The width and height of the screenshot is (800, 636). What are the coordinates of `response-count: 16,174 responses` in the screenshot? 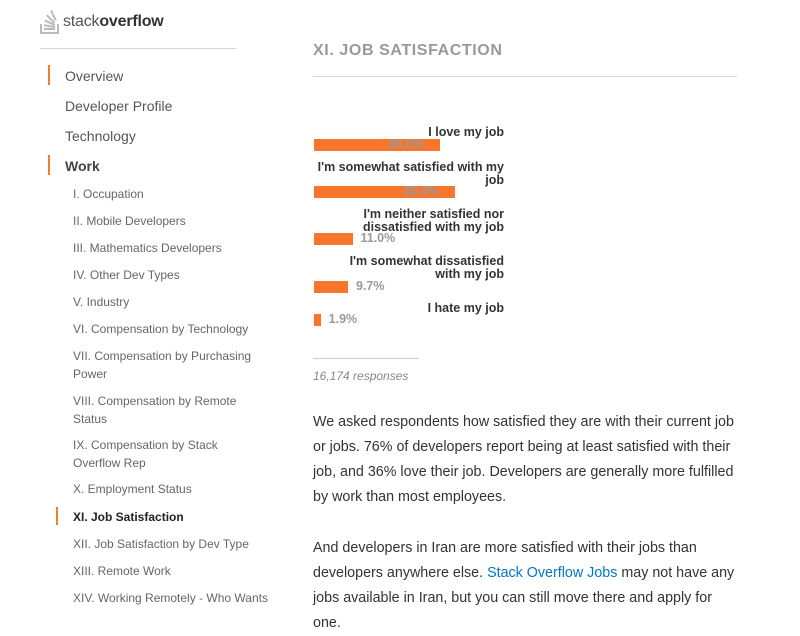 It's located at (361, 376).